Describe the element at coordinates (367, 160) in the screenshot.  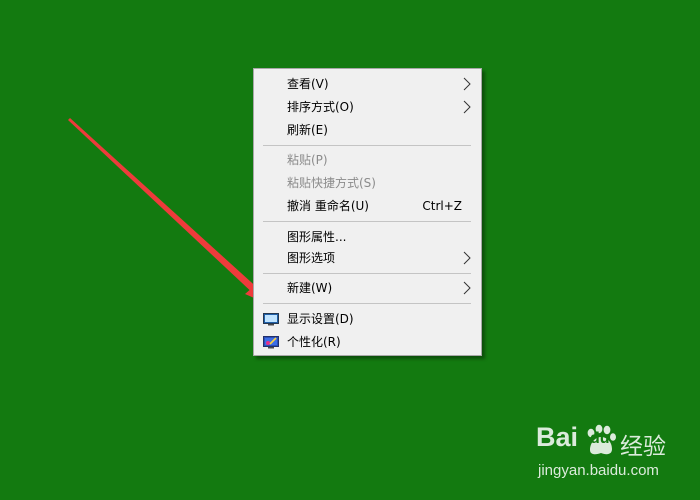
I see `menu-item-paste: 粘贴(P)` at that location.